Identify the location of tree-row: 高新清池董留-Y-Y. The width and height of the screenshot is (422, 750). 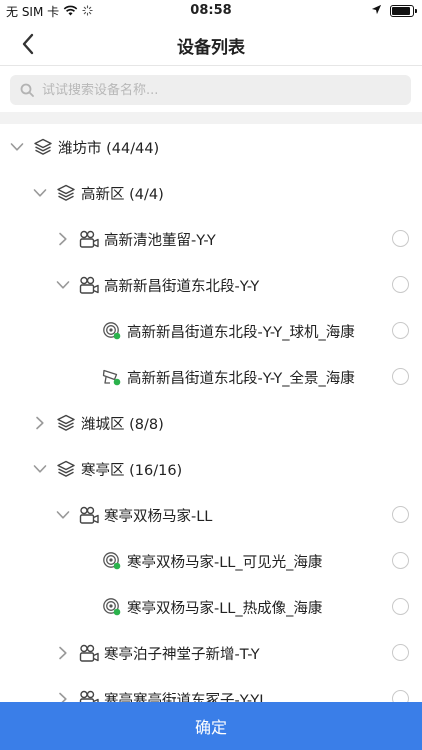
(211, 239).